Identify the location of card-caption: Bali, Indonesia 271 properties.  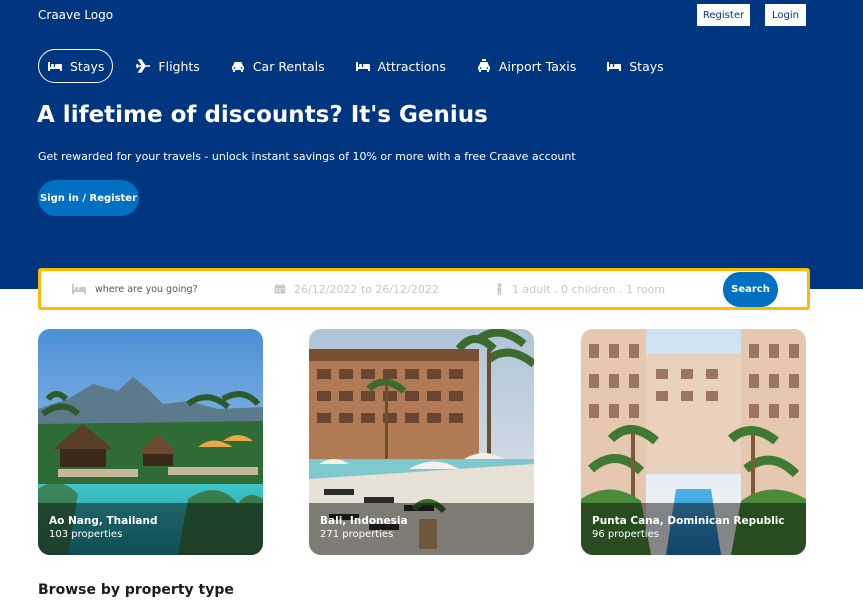
(421, 529).